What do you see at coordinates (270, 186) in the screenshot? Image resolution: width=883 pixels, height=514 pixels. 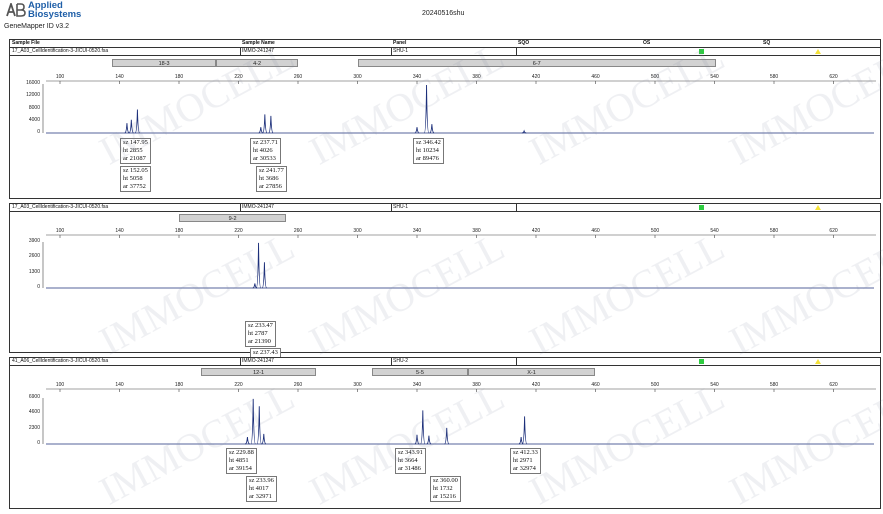 I see `peak-area: ar 27856` at bounding box center [270, 186].